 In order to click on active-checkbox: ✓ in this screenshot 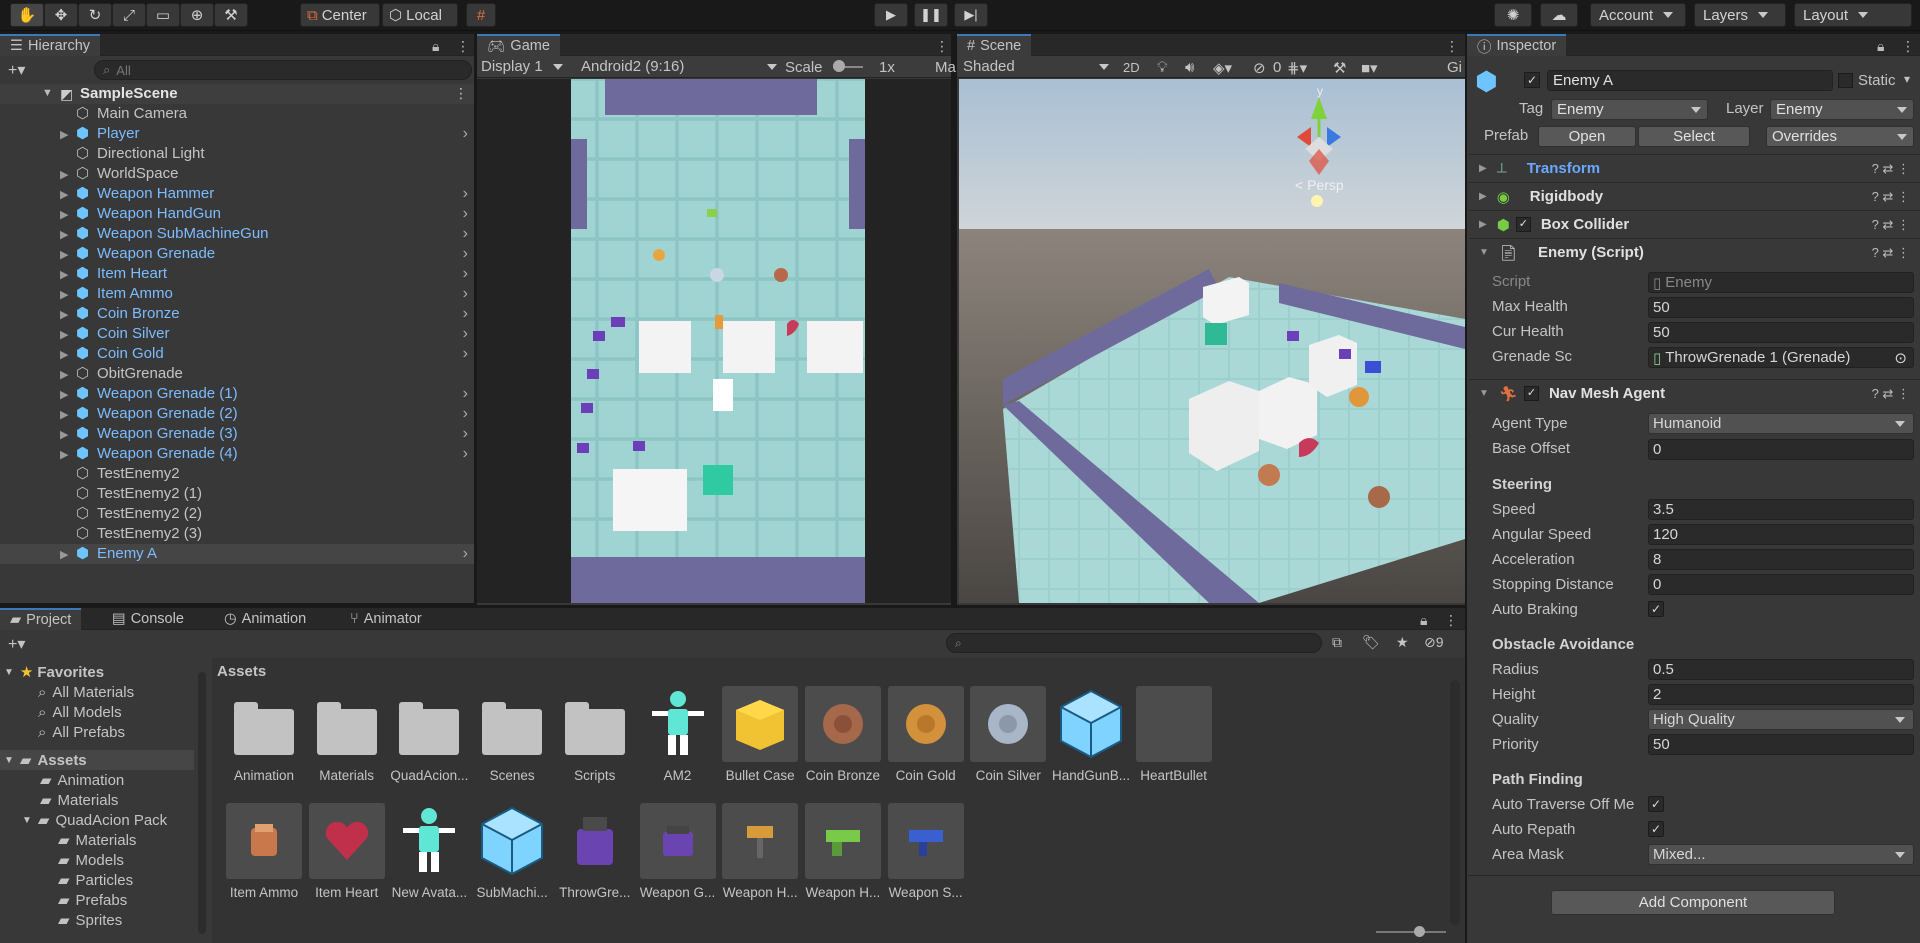, I will do `click(1532, 80)`.